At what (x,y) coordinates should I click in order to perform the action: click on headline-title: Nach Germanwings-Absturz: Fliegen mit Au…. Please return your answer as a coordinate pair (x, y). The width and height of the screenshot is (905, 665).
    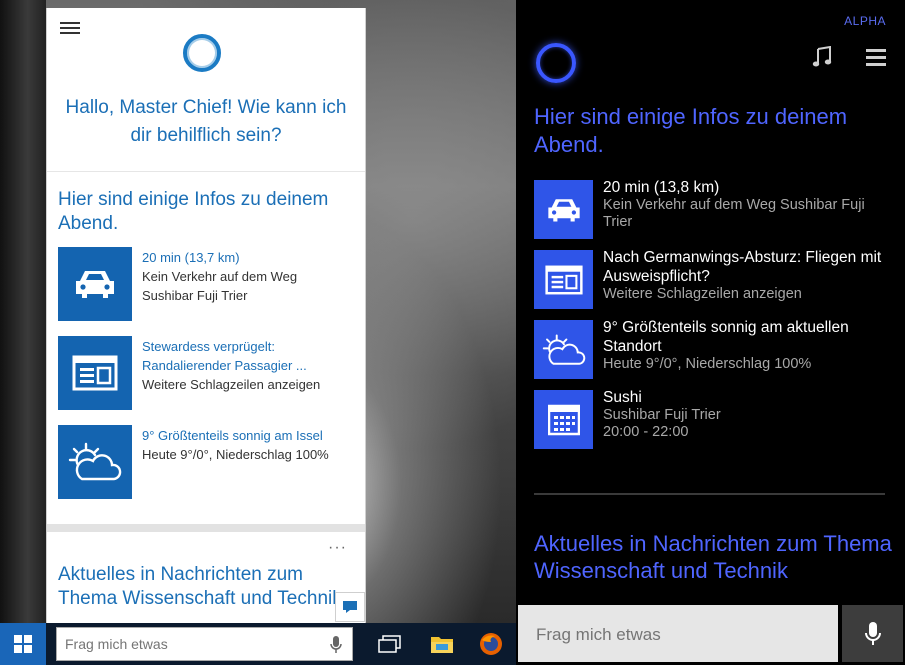
    Looking at the image, I should click on (742, 267).